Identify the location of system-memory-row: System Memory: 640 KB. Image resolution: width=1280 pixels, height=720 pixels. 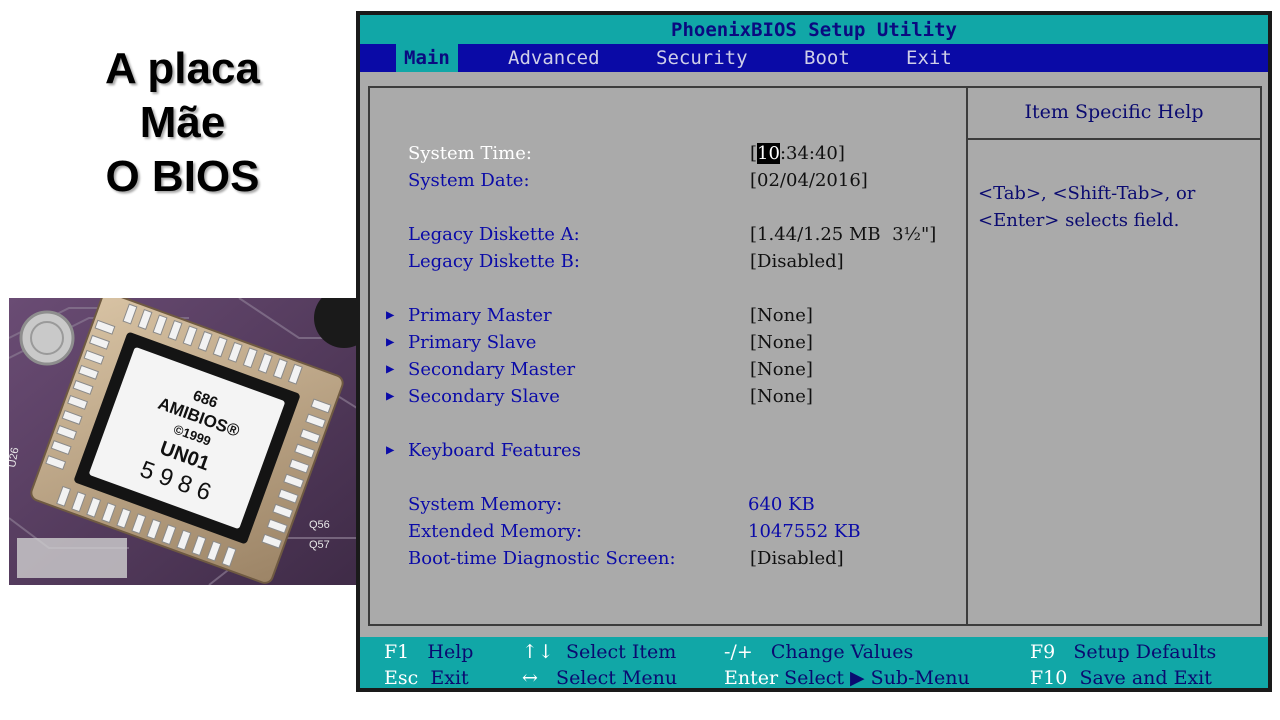
(670, 504).